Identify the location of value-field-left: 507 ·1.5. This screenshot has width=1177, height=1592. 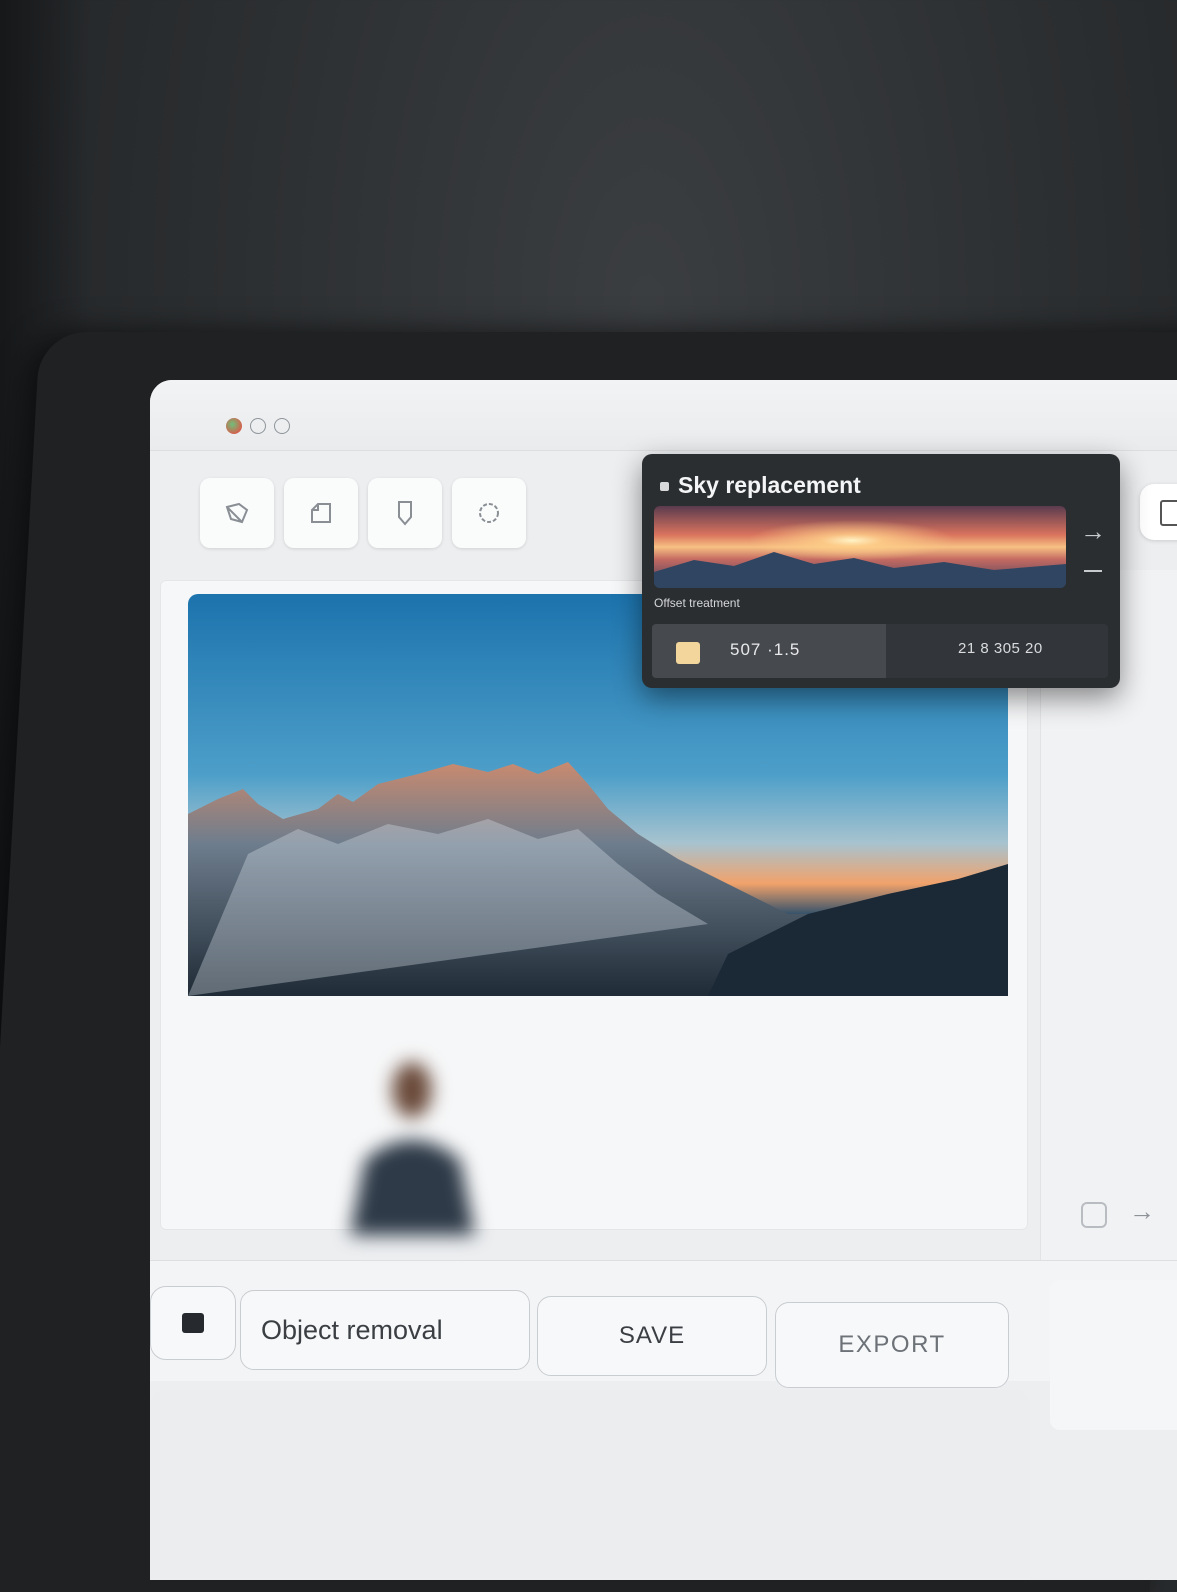
(769, 651).